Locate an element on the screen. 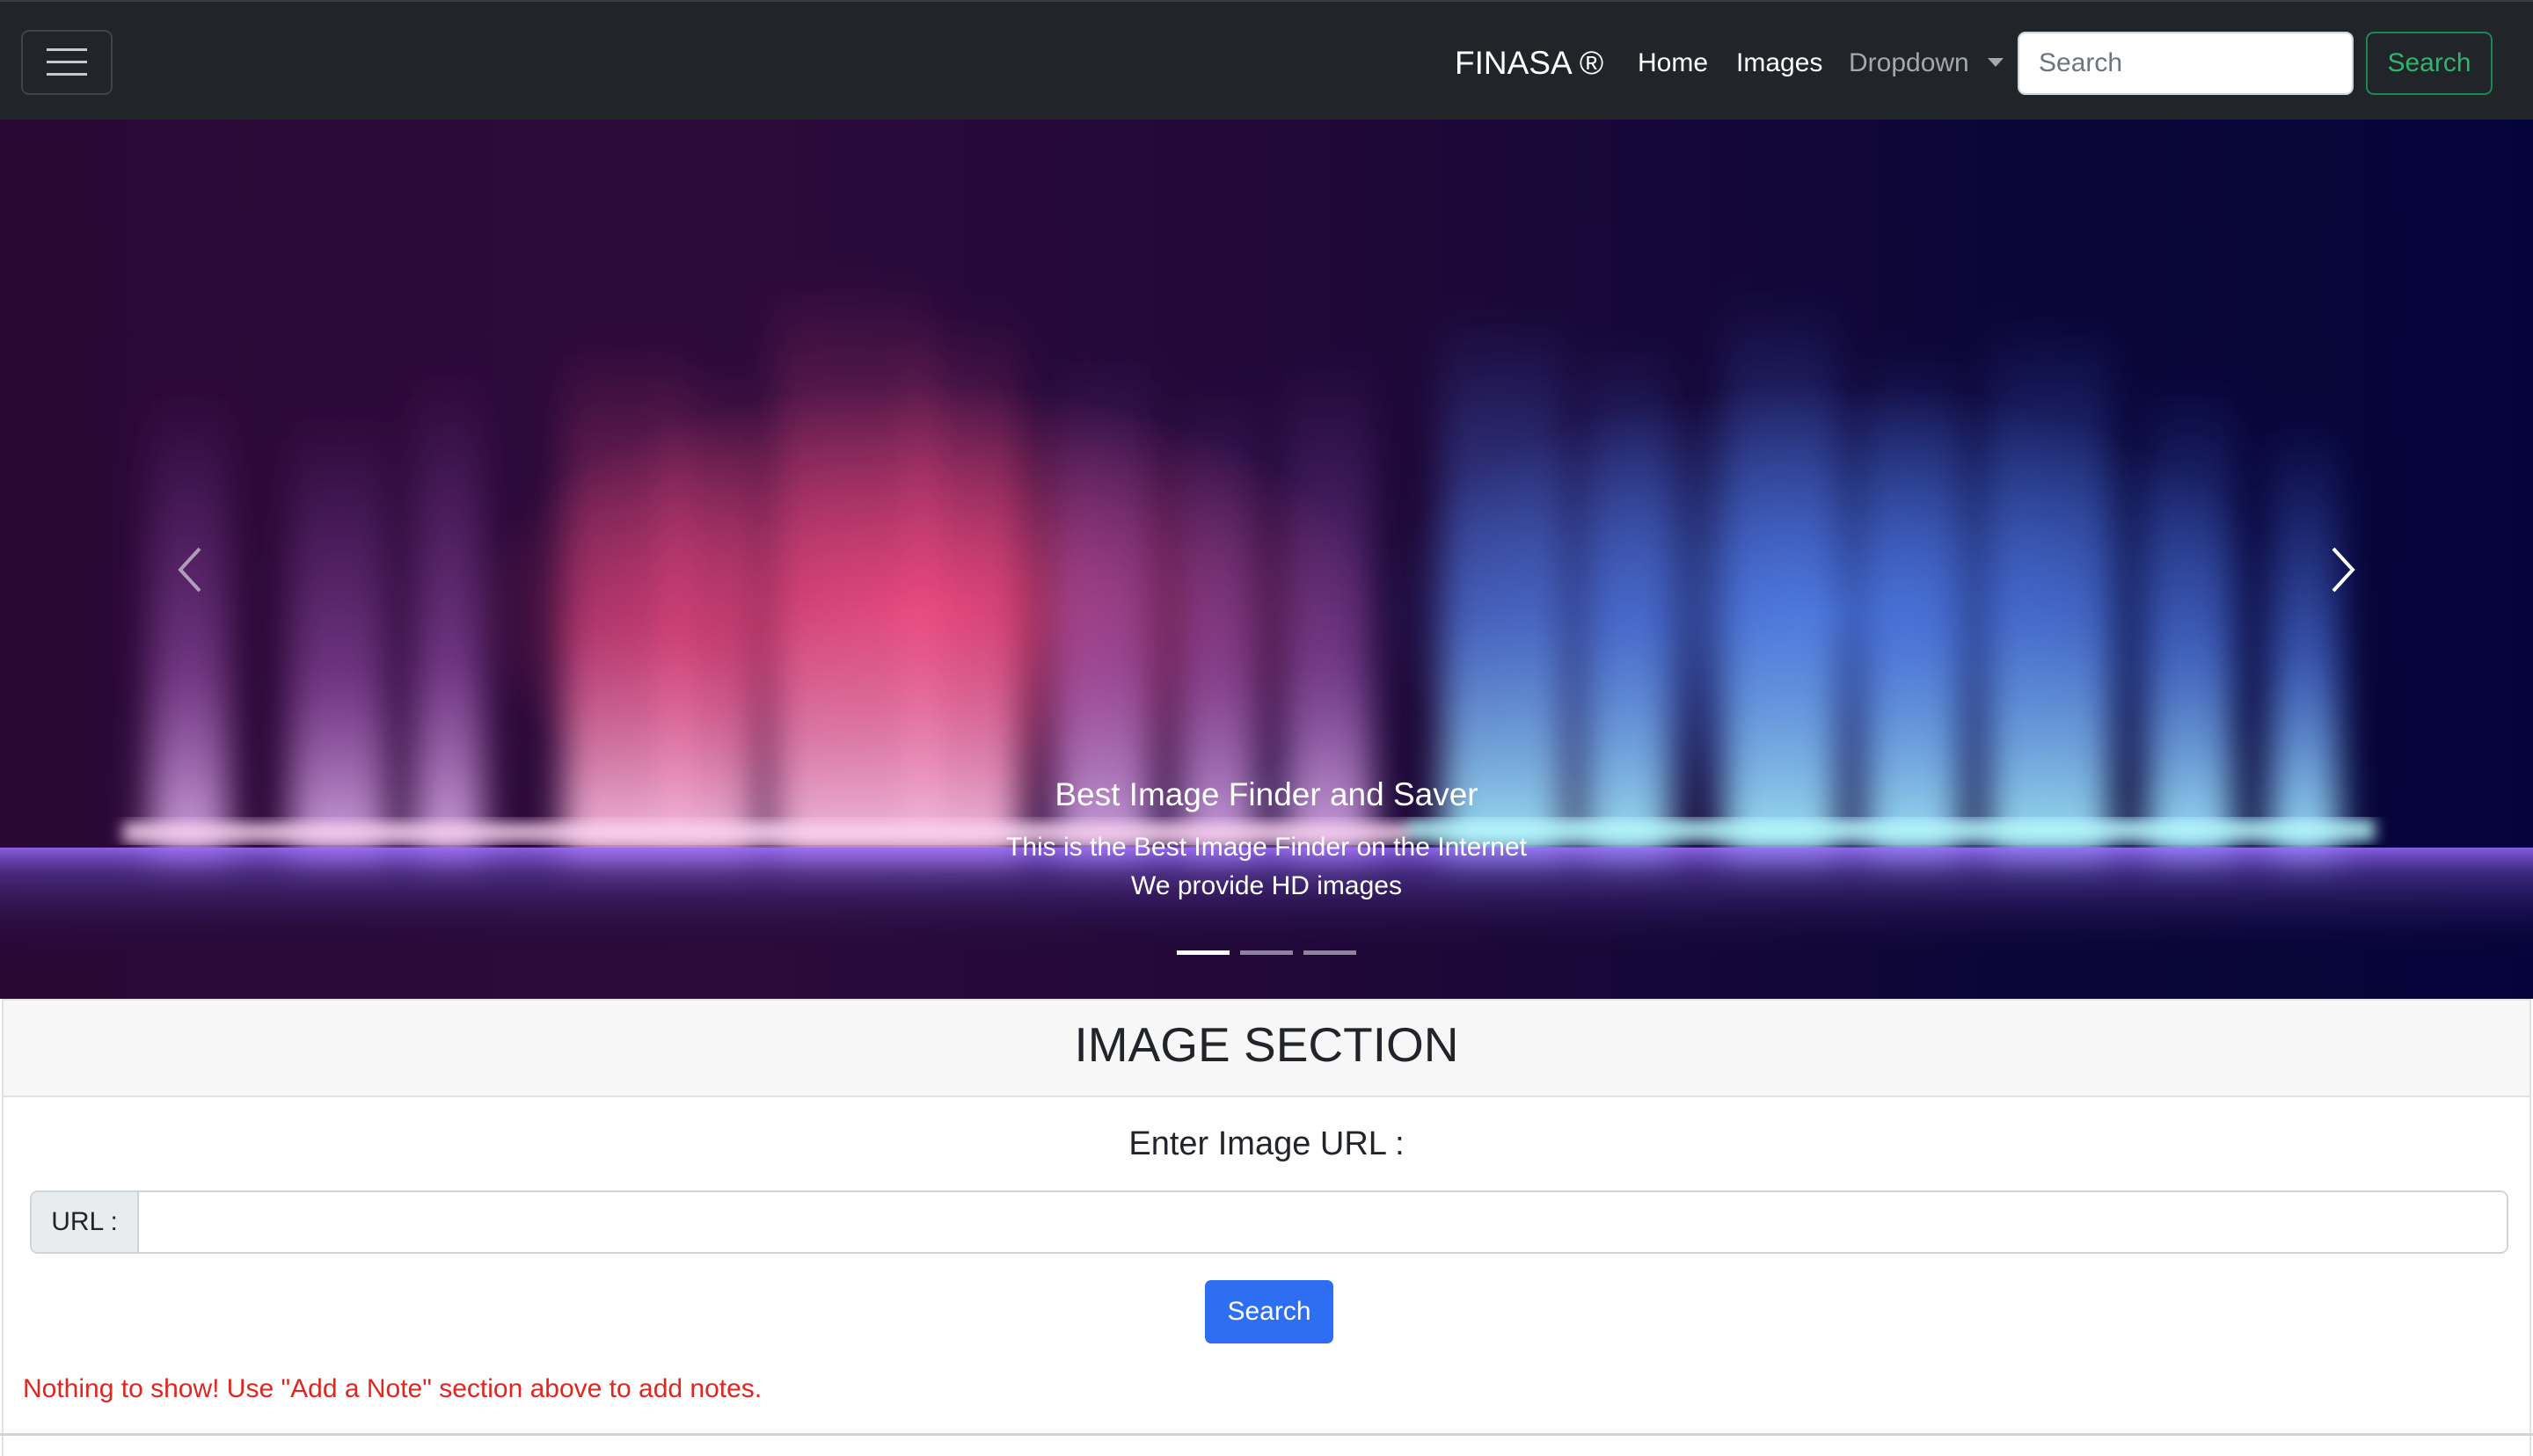  carousel-caption-title: Best Image Finder and Saver is located at coordinates (1266, 794).